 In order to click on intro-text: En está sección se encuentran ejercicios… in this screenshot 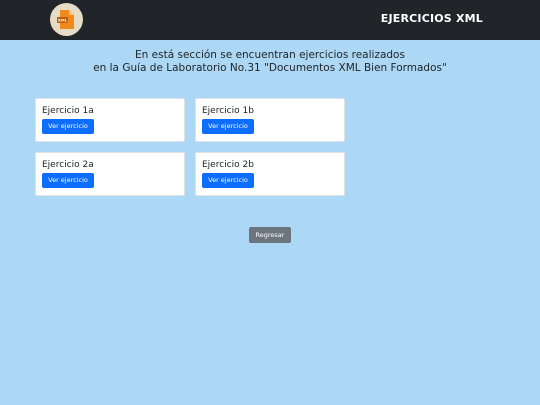, I will do `click(270, 62)`.